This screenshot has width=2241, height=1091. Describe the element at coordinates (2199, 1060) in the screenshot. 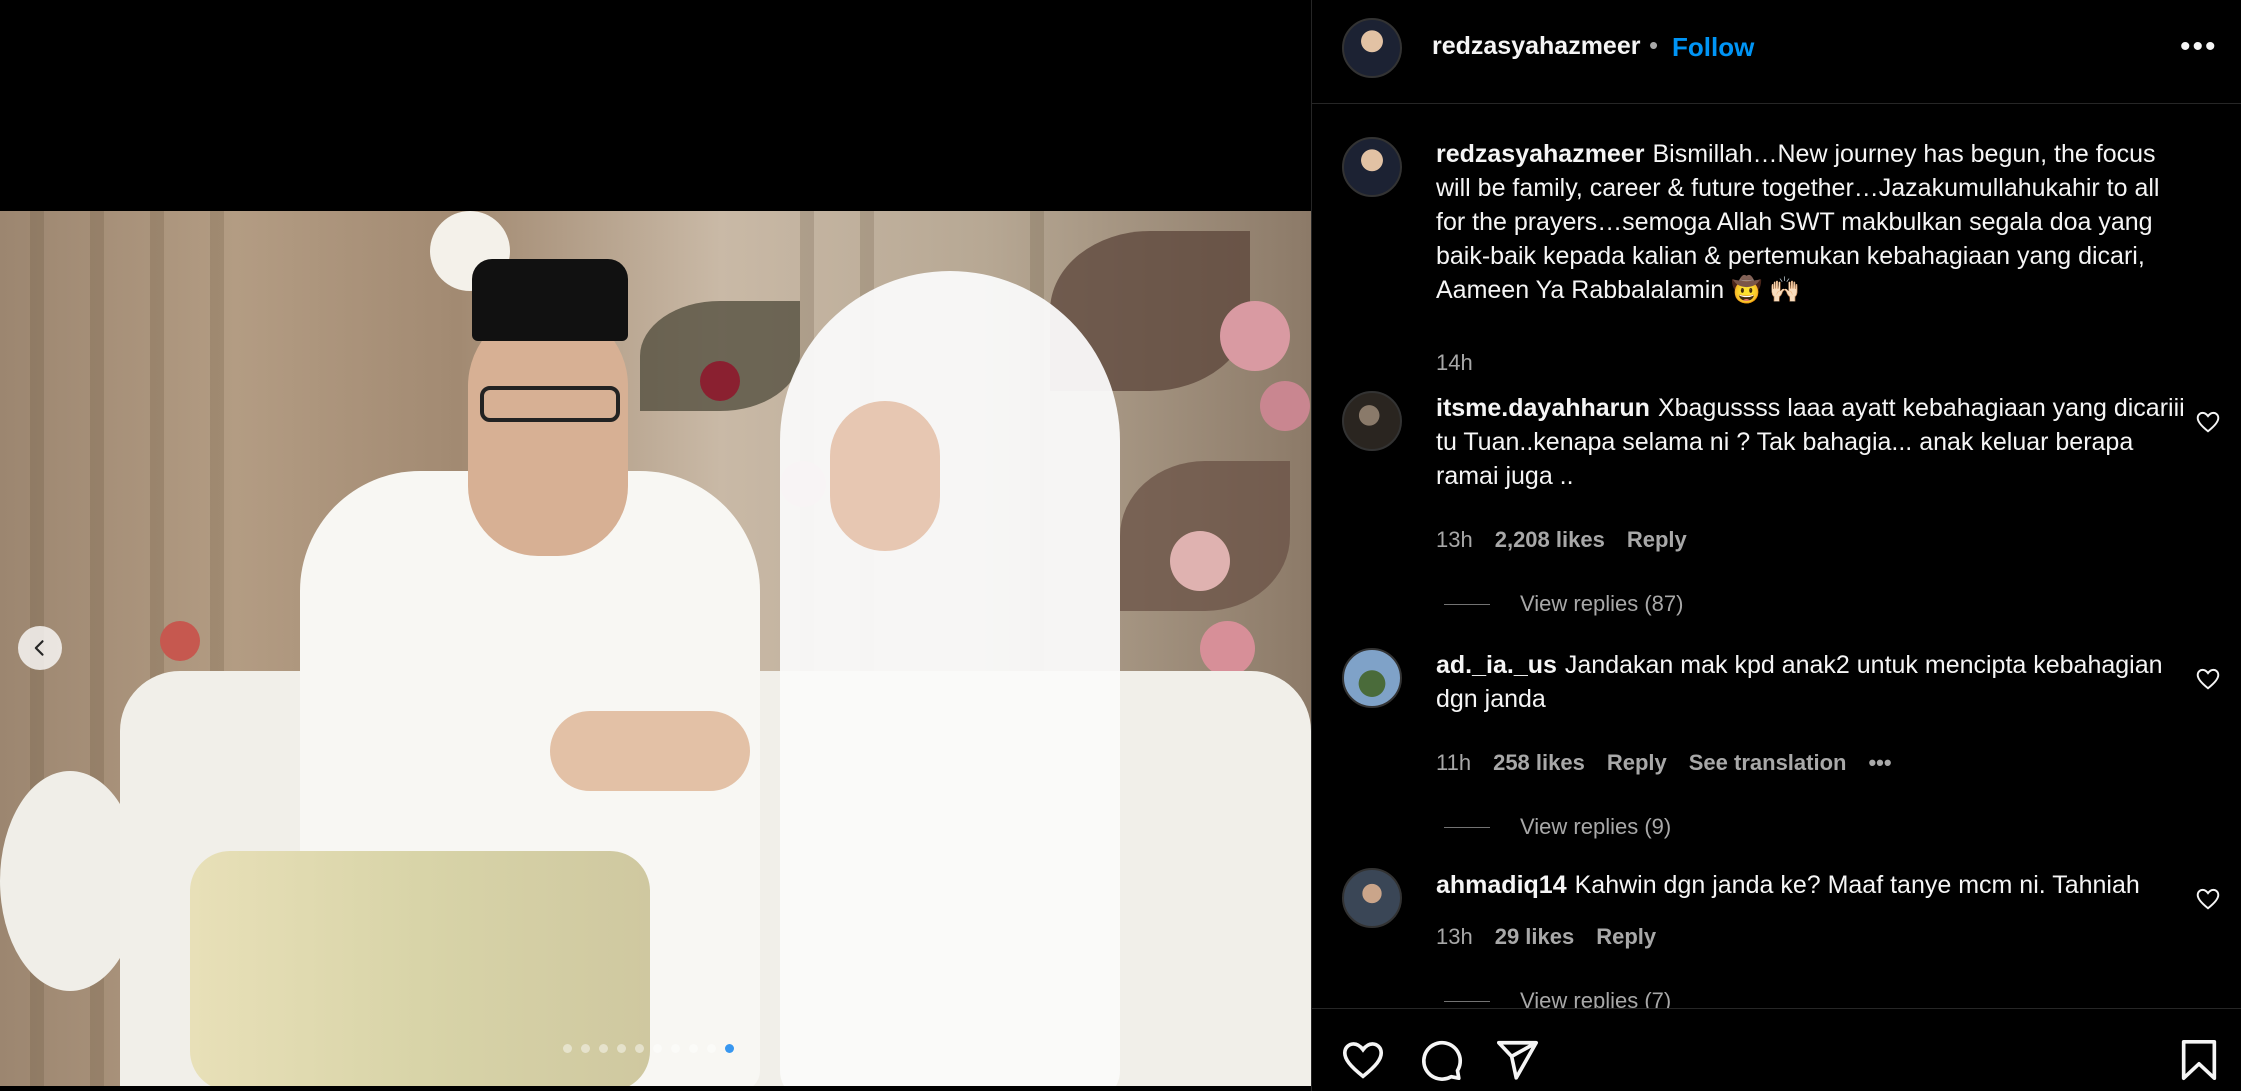

I see `bookmark-icon` at that location.